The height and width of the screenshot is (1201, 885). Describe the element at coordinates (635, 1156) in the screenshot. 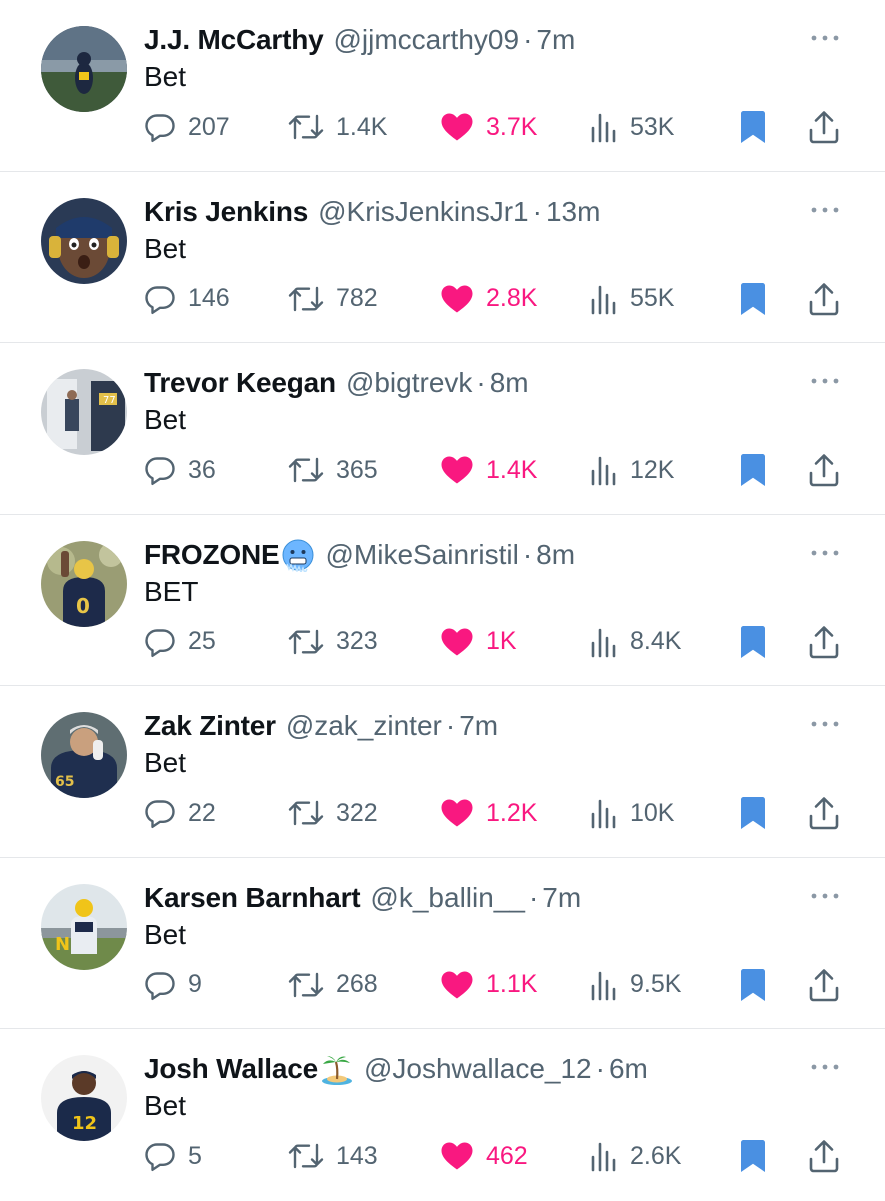

I see `views-button: 2.6K` at that location.